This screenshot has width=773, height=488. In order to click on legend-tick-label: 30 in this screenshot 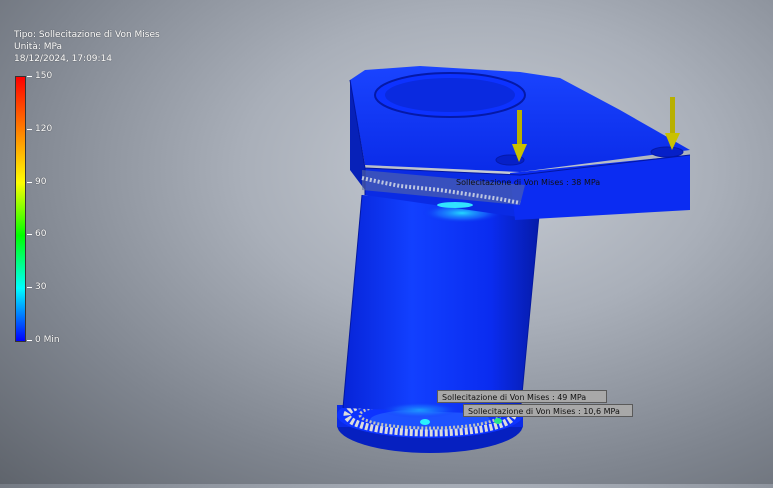, I will do `click(36, 287)`.